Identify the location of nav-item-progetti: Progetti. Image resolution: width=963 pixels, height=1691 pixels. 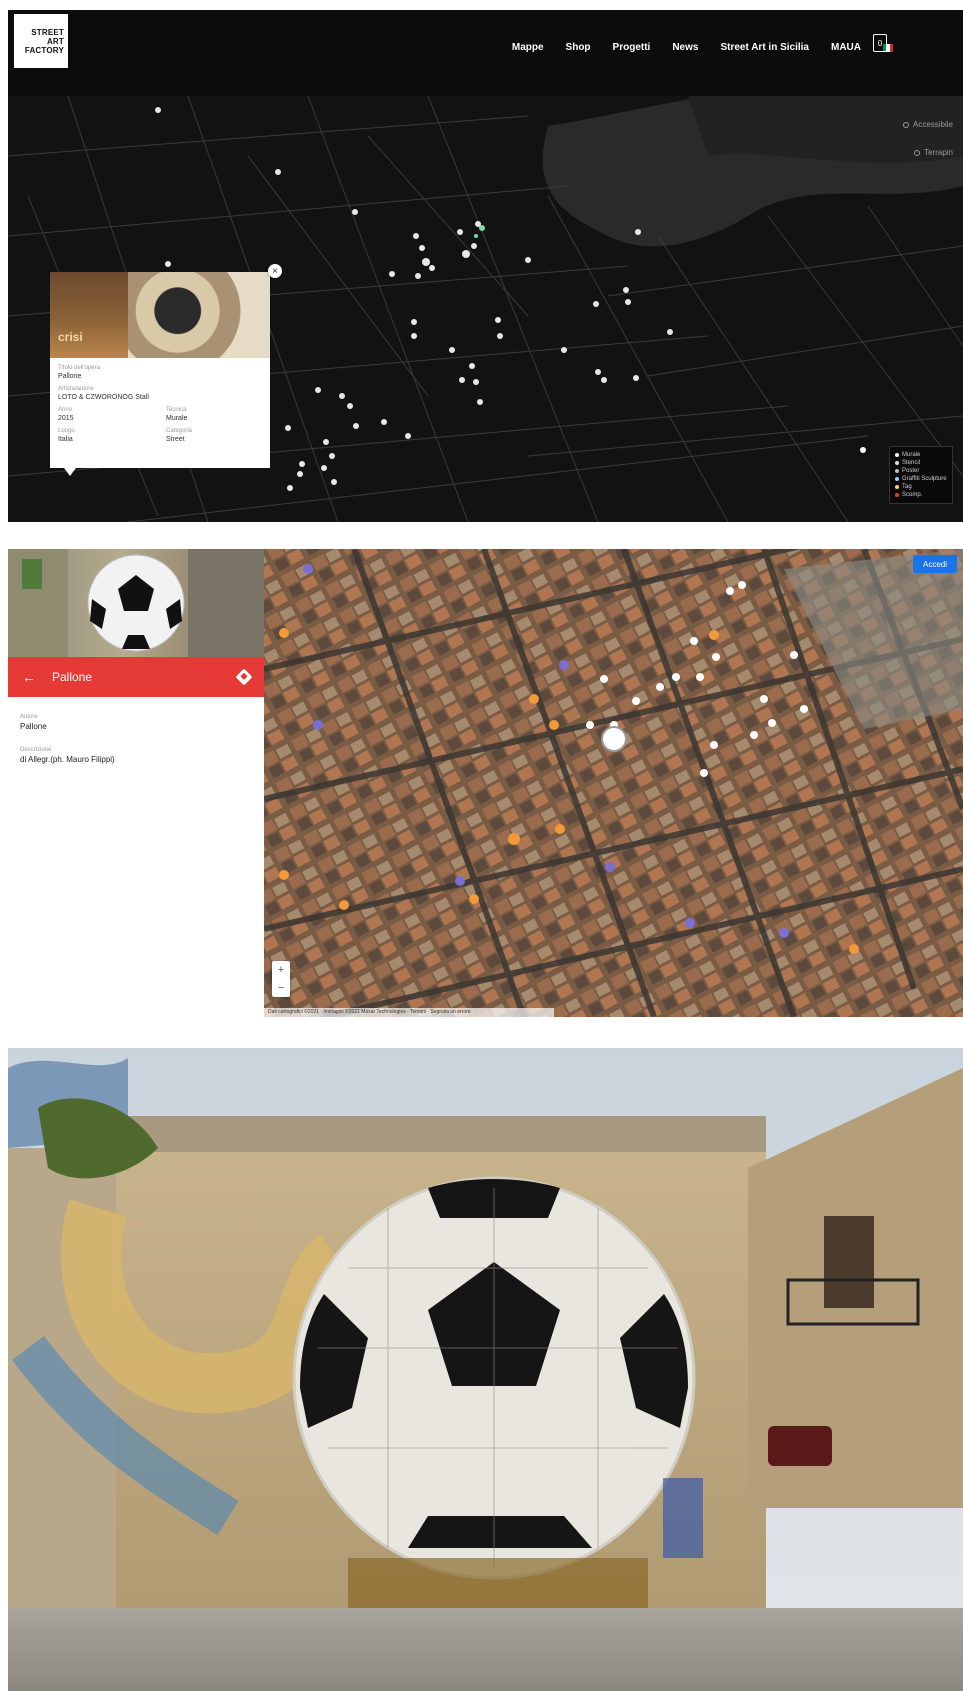
(632, 47).